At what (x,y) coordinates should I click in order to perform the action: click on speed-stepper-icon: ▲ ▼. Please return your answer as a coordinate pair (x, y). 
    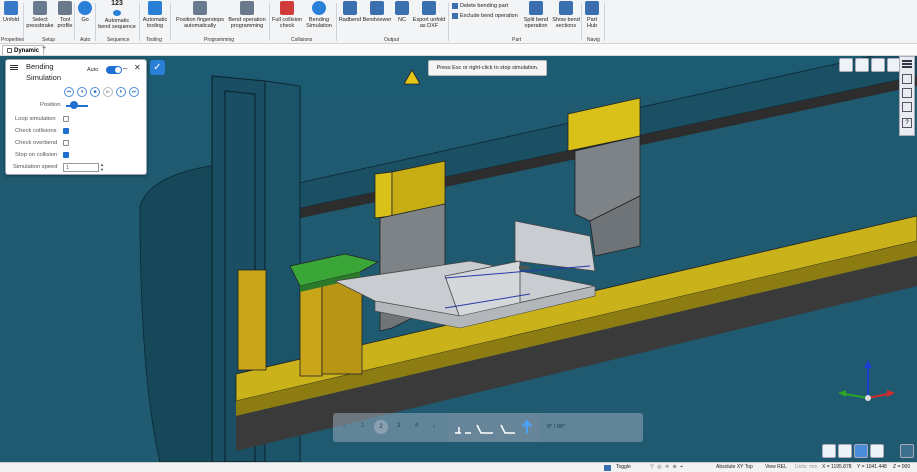
    Looking at the image, I should click on (102, 167).